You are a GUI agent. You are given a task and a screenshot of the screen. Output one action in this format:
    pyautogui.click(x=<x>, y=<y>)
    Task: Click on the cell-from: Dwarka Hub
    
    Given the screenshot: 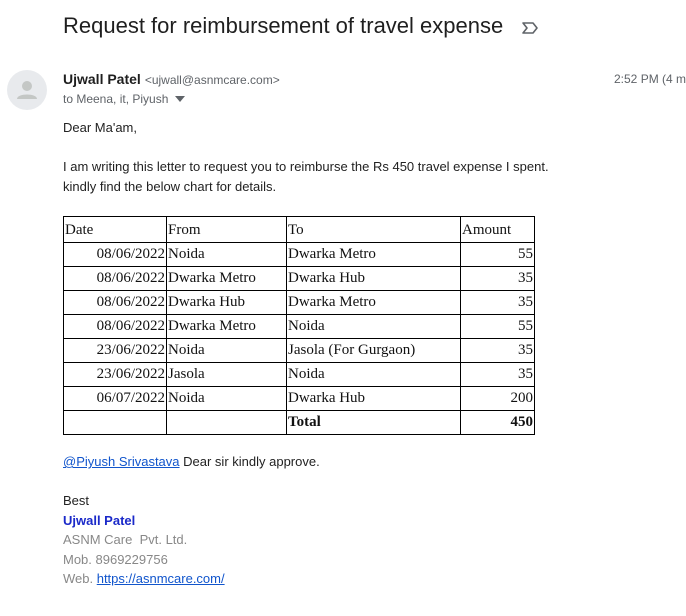 What is the action you would take?
    pyautogui.click(x=226, y=302)
    